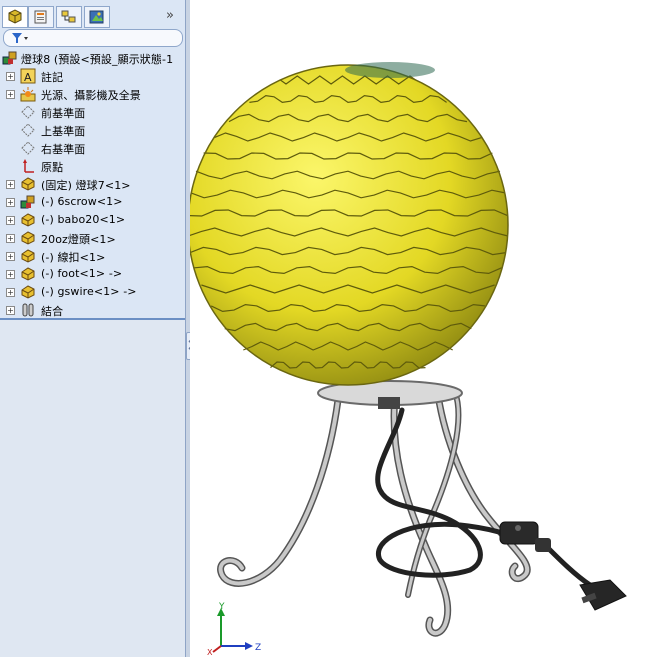 The image size is (662, 661). Describe the element at coordinates (89, 291) in the screenshot. I see `tree-item-label: (-) gswire<1> ->` at that location.